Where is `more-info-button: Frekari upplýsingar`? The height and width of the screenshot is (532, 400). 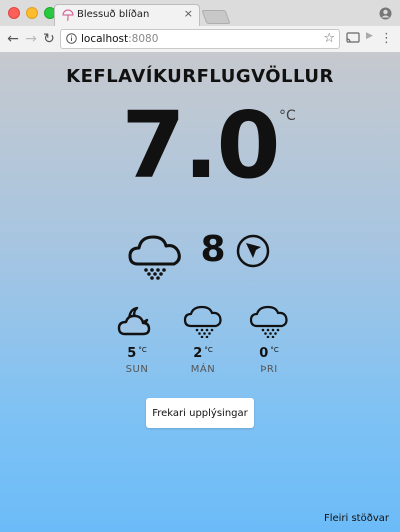
more-info-button: Frekari upplýsingar is located at coordinates (200, 413).